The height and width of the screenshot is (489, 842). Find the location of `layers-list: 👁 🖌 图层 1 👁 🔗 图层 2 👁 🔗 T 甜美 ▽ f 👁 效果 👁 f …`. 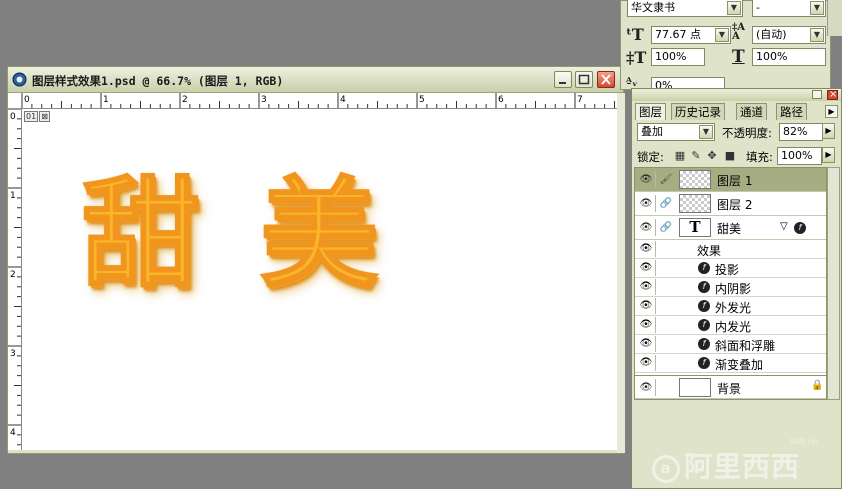

layers-list: 👁 🖌 图层 1 👁 🔗 图层 2 👁 🔗 T 甜美 ▽ f 👁 效果 👁 f … is located at coordinates (730, 283).